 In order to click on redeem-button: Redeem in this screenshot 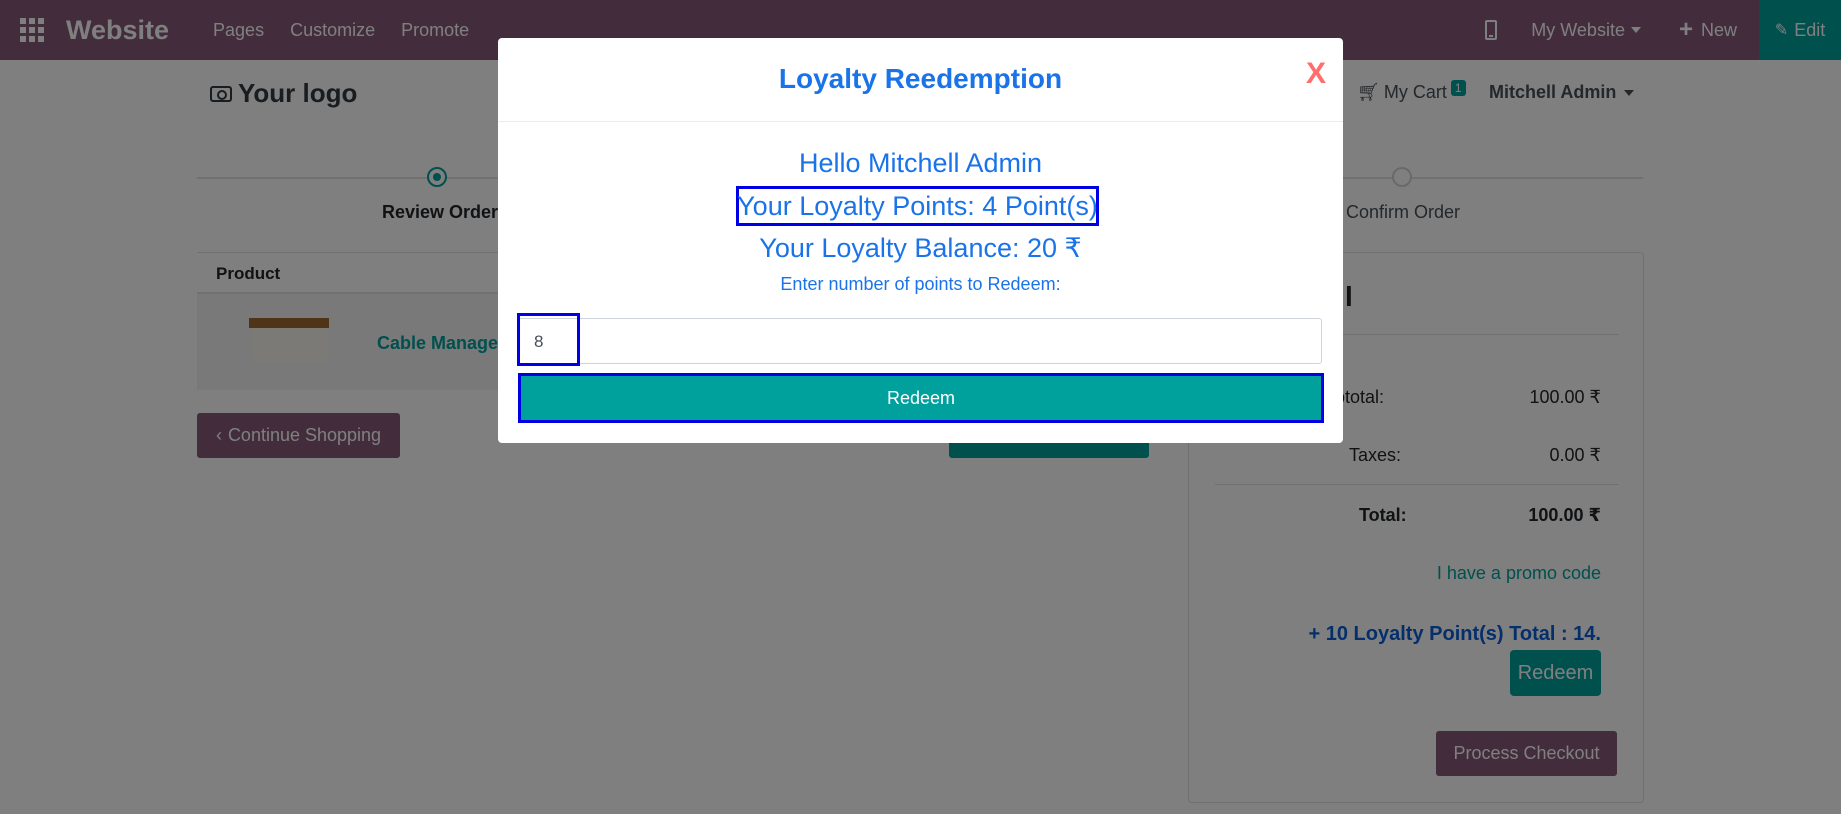, I will do `click(921, 398)`.